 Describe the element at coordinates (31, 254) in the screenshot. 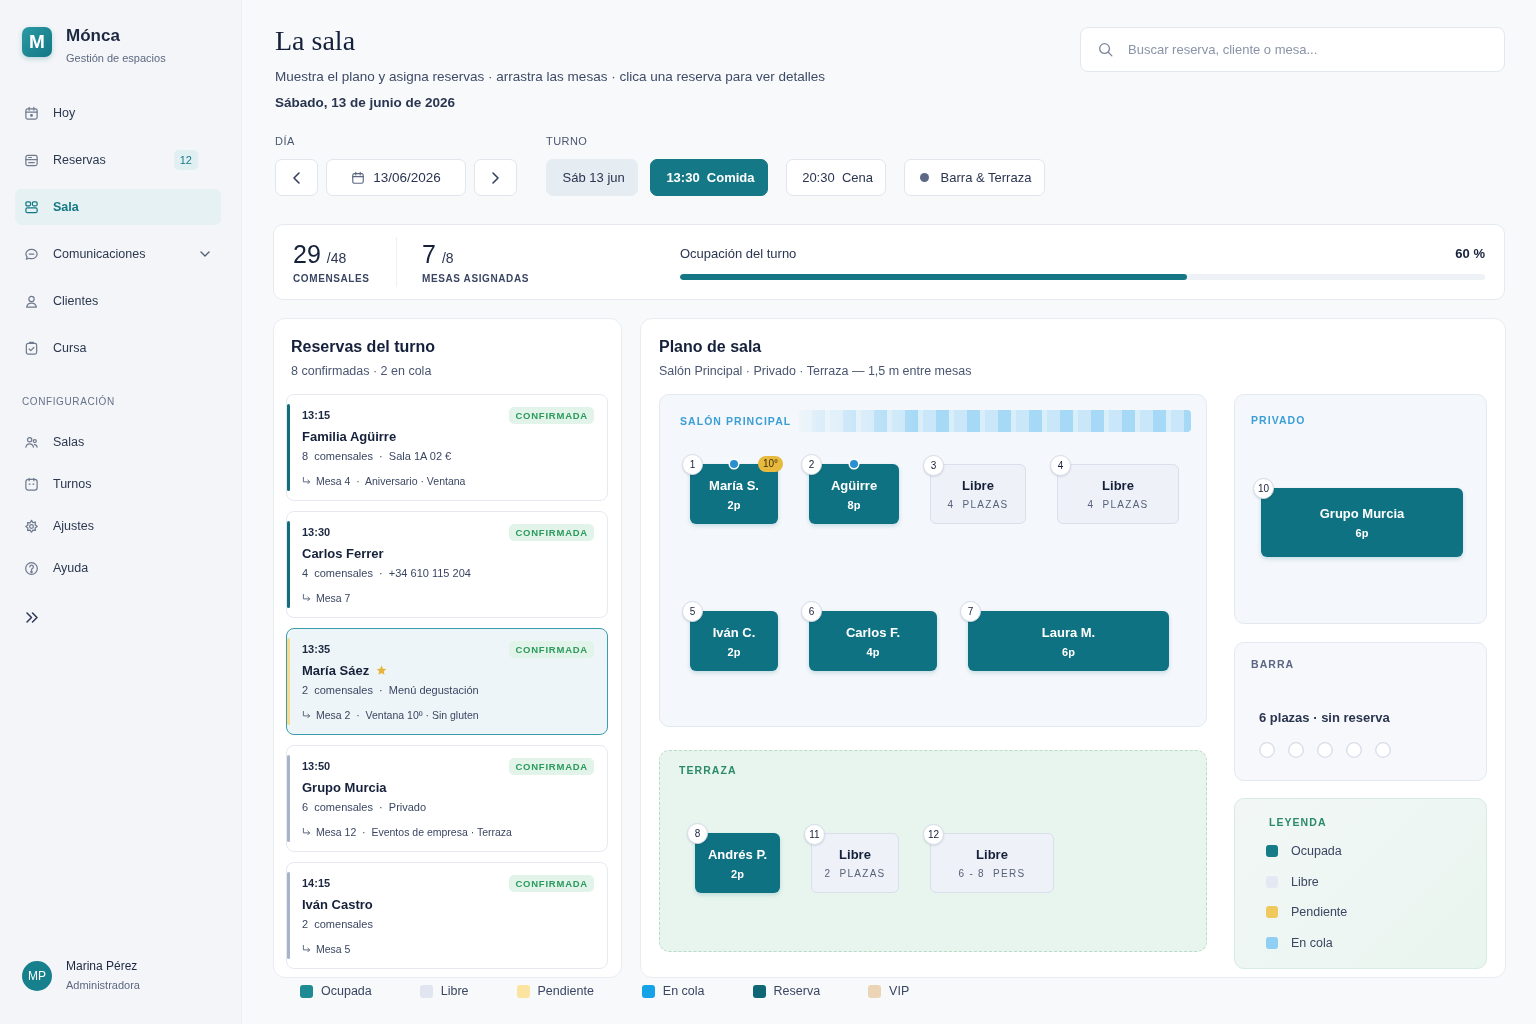

I see `chat-bubble-icon` at that location.